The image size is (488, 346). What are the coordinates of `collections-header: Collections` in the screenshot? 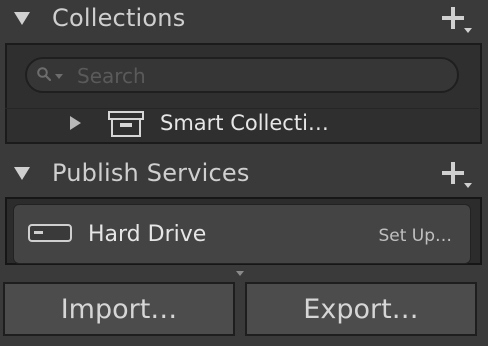 It's located at (244, 18).